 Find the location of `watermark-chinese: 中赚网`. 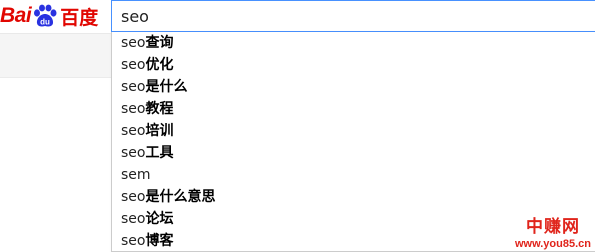

watermark-chinese: 中赚网 is located at coordinates (552, 227).